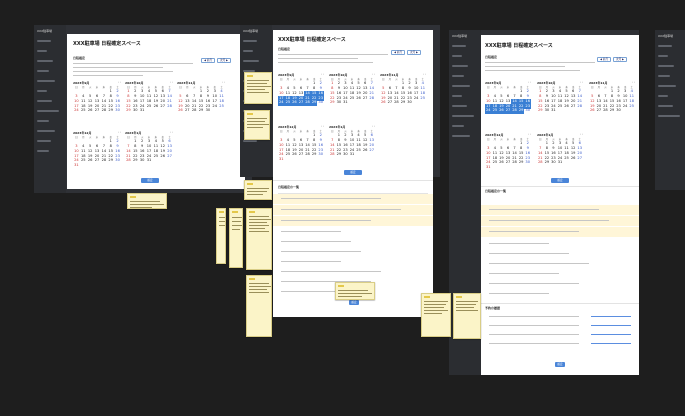 The image size is (685, 416). What do you see at coordinates (414, 52) in the screenshot?
I see `next-month-button: 次月 ▶` at bounding box center [414, 52].